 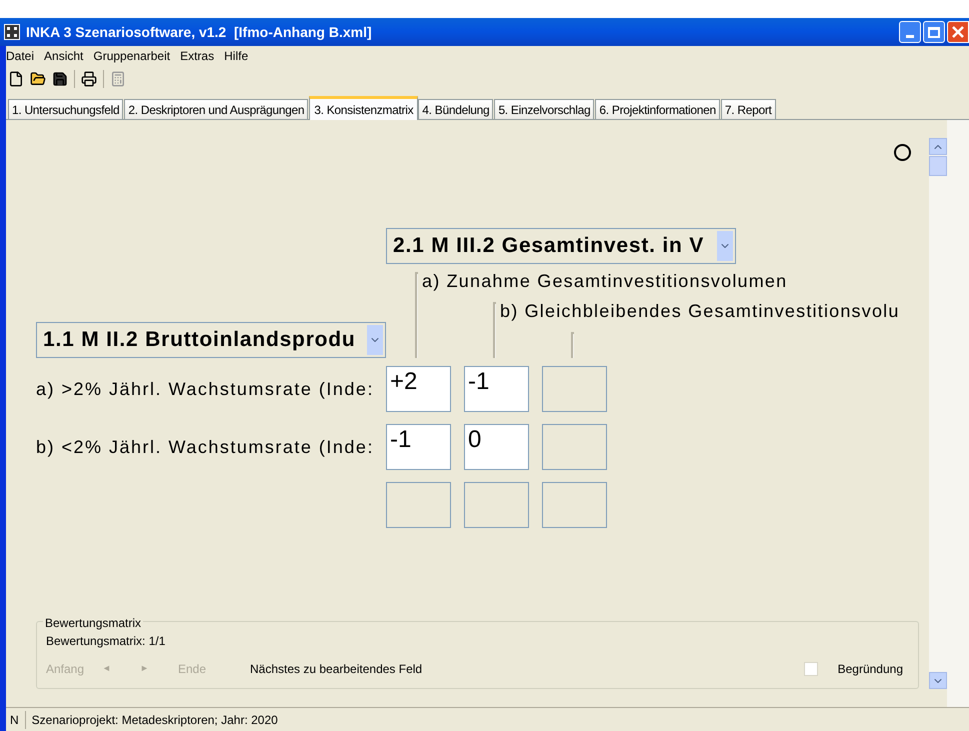 I want to click on menu-item: Hilfe, so click(x=236, y=56).